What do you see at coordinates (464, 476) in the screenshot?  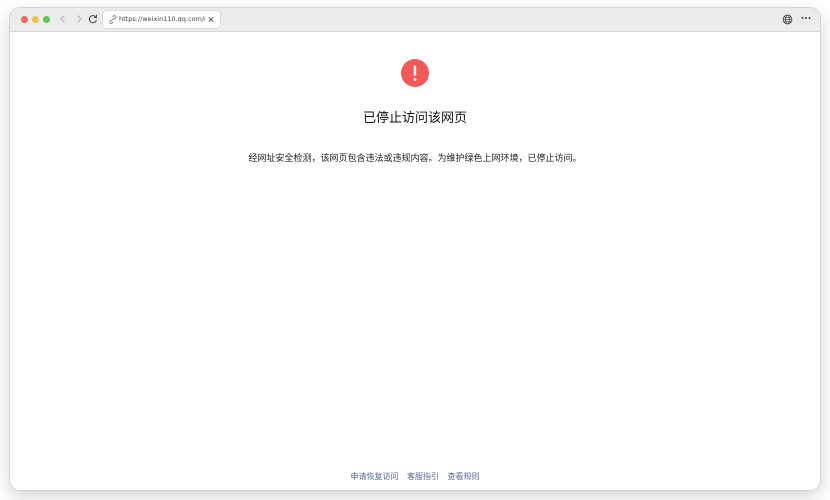 I see `view-rules-link: 查看规则` at bounding box center [464, 476].